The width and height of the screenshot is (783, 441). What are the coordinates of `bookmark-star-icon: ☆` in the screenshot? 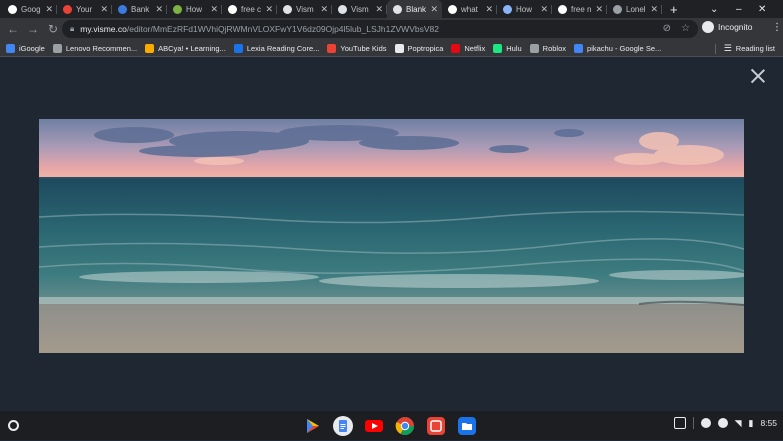 It's located at (685, 28).